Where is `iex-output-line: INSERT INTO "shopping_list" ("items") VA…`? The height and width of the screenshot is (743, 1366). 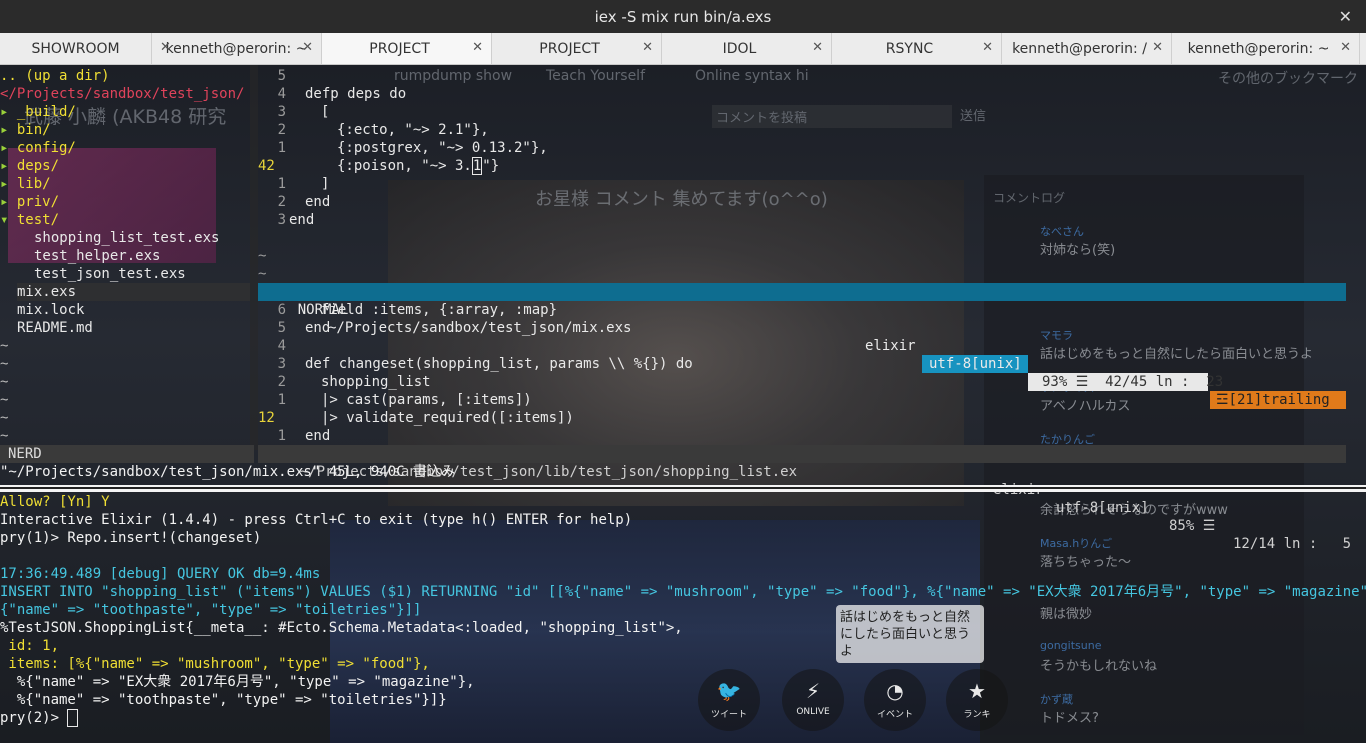
iex-output-line: INSERT INTO "shopping_list" ("items") VA… is located at coordinates (683, 592).